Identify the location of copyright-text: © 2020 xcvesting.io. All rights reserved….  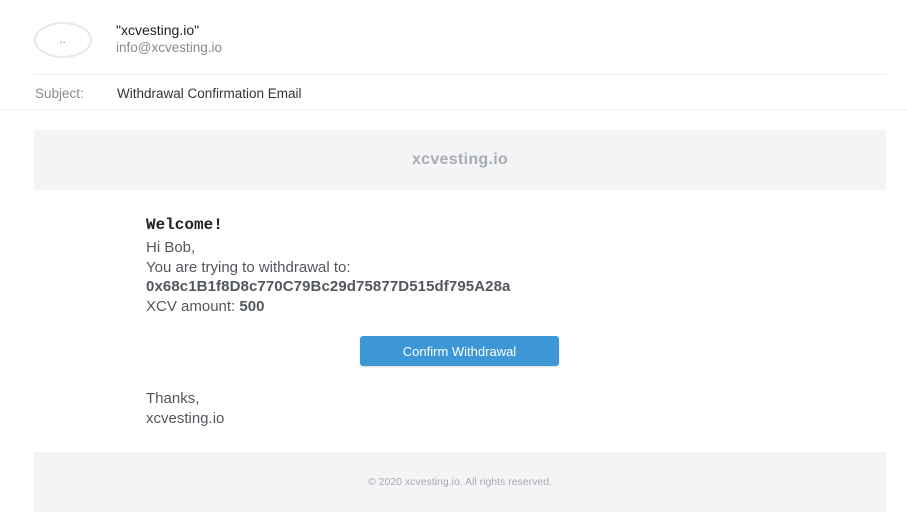
(460, 482).